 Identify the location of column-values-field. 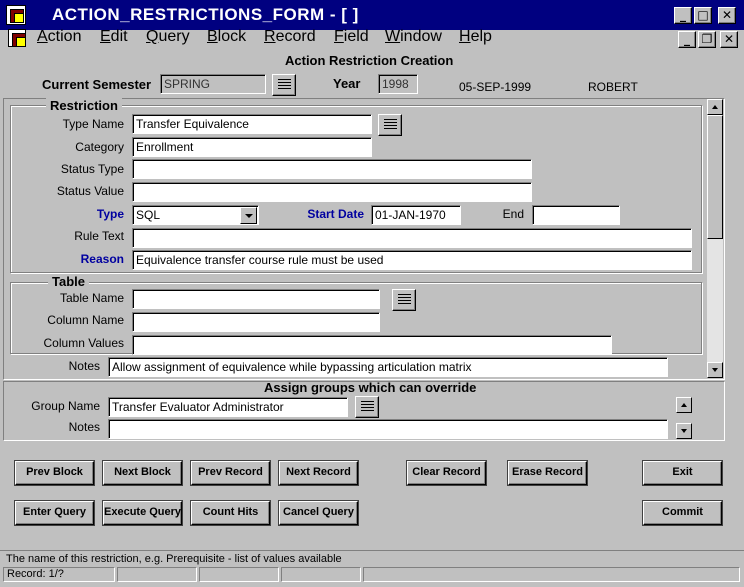
(372, 345).